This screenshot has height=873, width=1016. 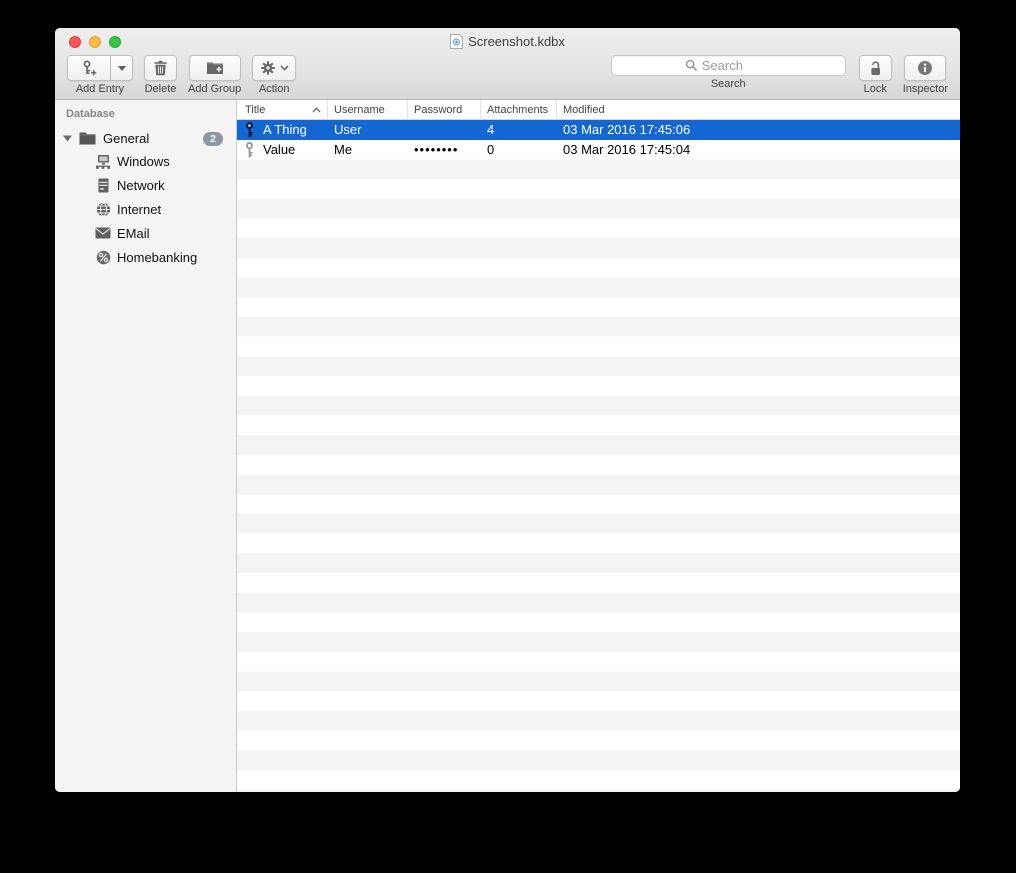 I want to click on action-button, so click(x=274, y=68).